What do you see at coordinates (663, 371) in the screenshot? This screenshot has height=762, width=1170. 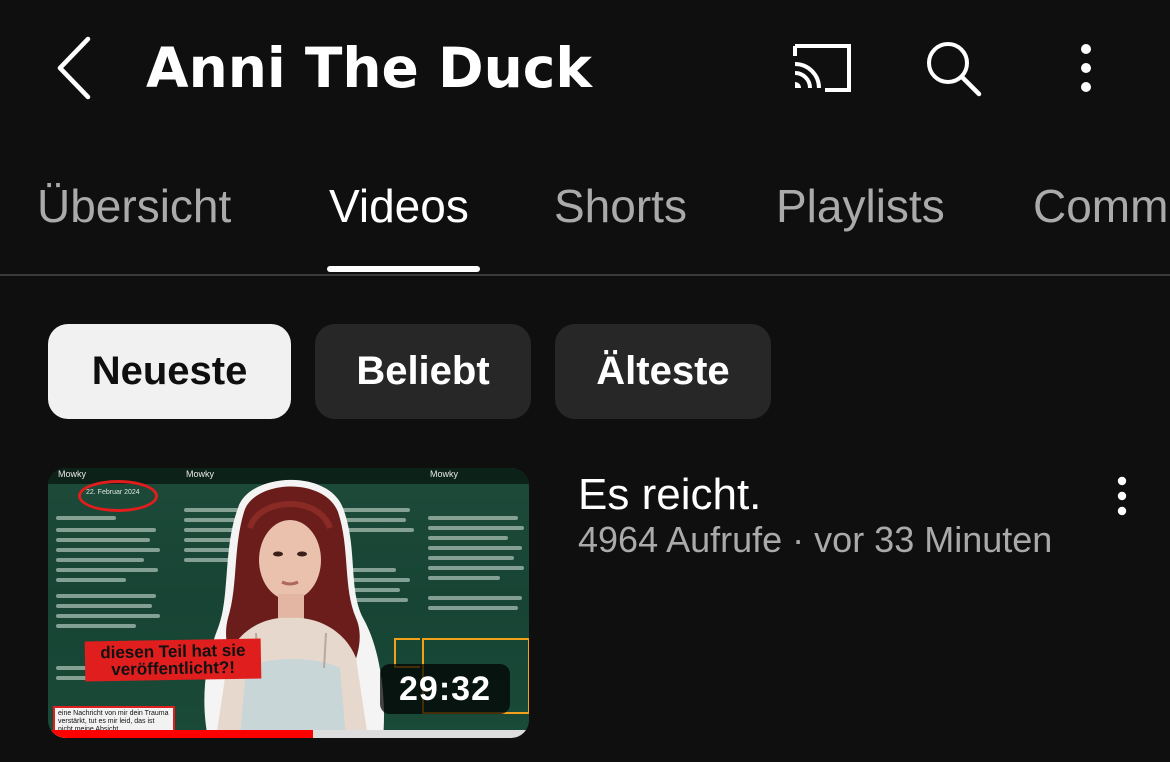 I see `chip-aelteste: Älteste` at bounding box center [663, 371].